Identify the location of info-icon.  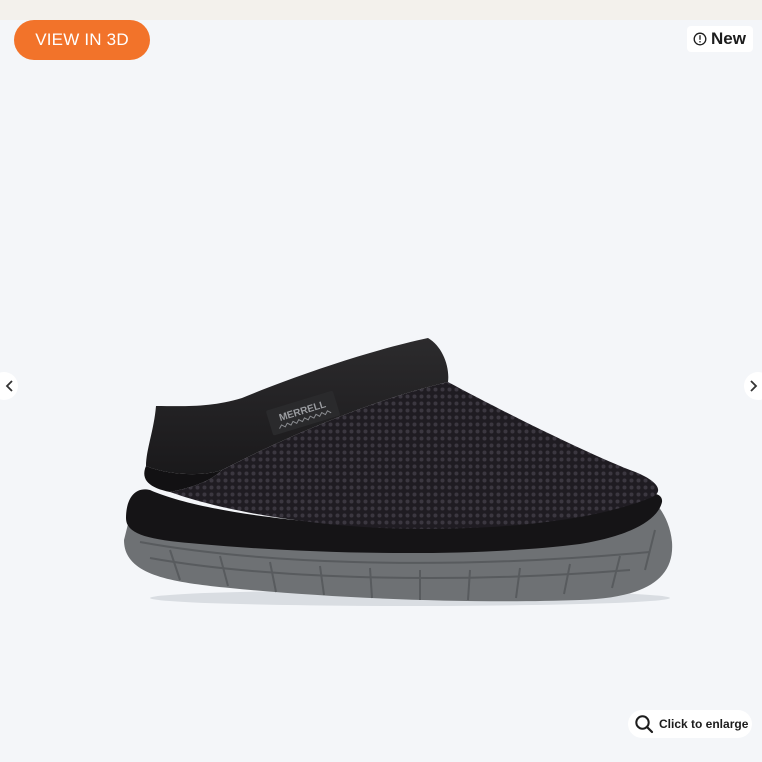
(700, 39).